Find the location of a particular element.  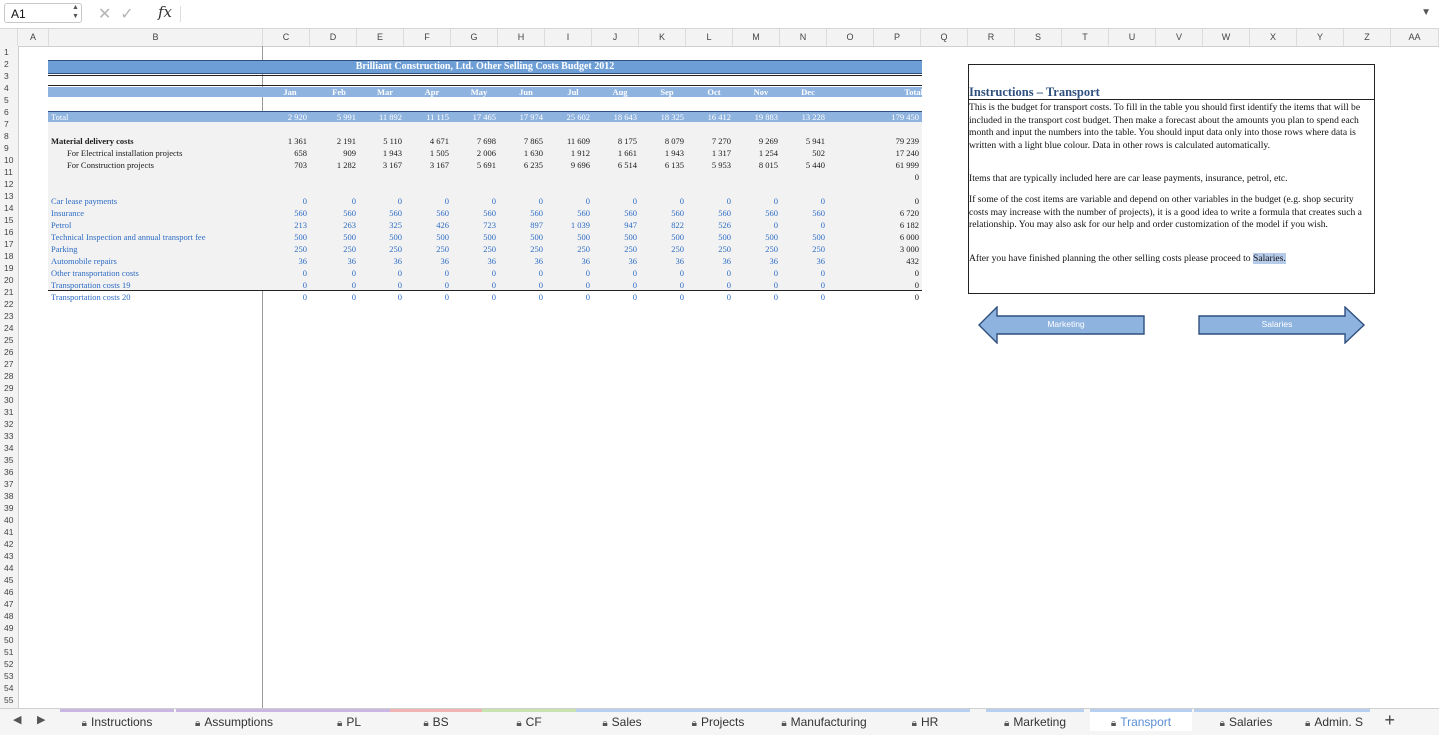

back-marketing-button: Marketing is located at coordinates (1062, 325).